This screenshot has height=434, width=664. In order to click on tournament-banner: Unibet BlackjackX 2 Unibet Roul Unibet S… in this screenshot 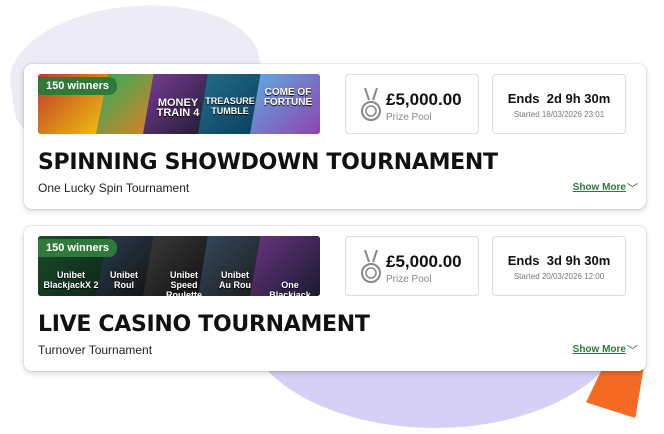, I will do `click(179, 266)`.